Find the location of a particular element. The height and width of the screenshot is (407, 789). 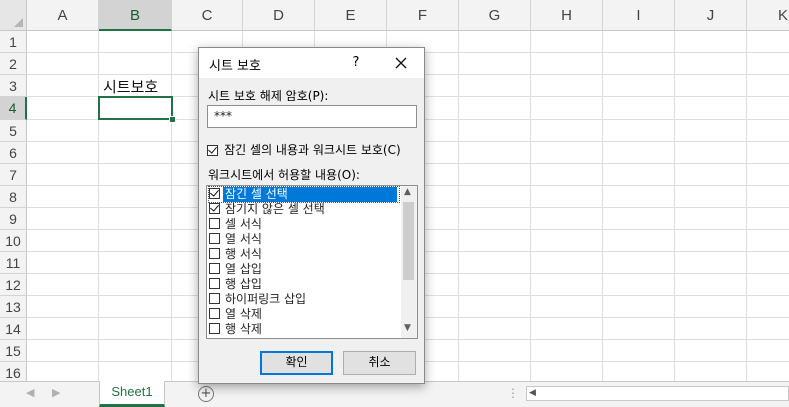

password-label: 시트 보호 해제 암호(P): is located at coordinates (268, 96).